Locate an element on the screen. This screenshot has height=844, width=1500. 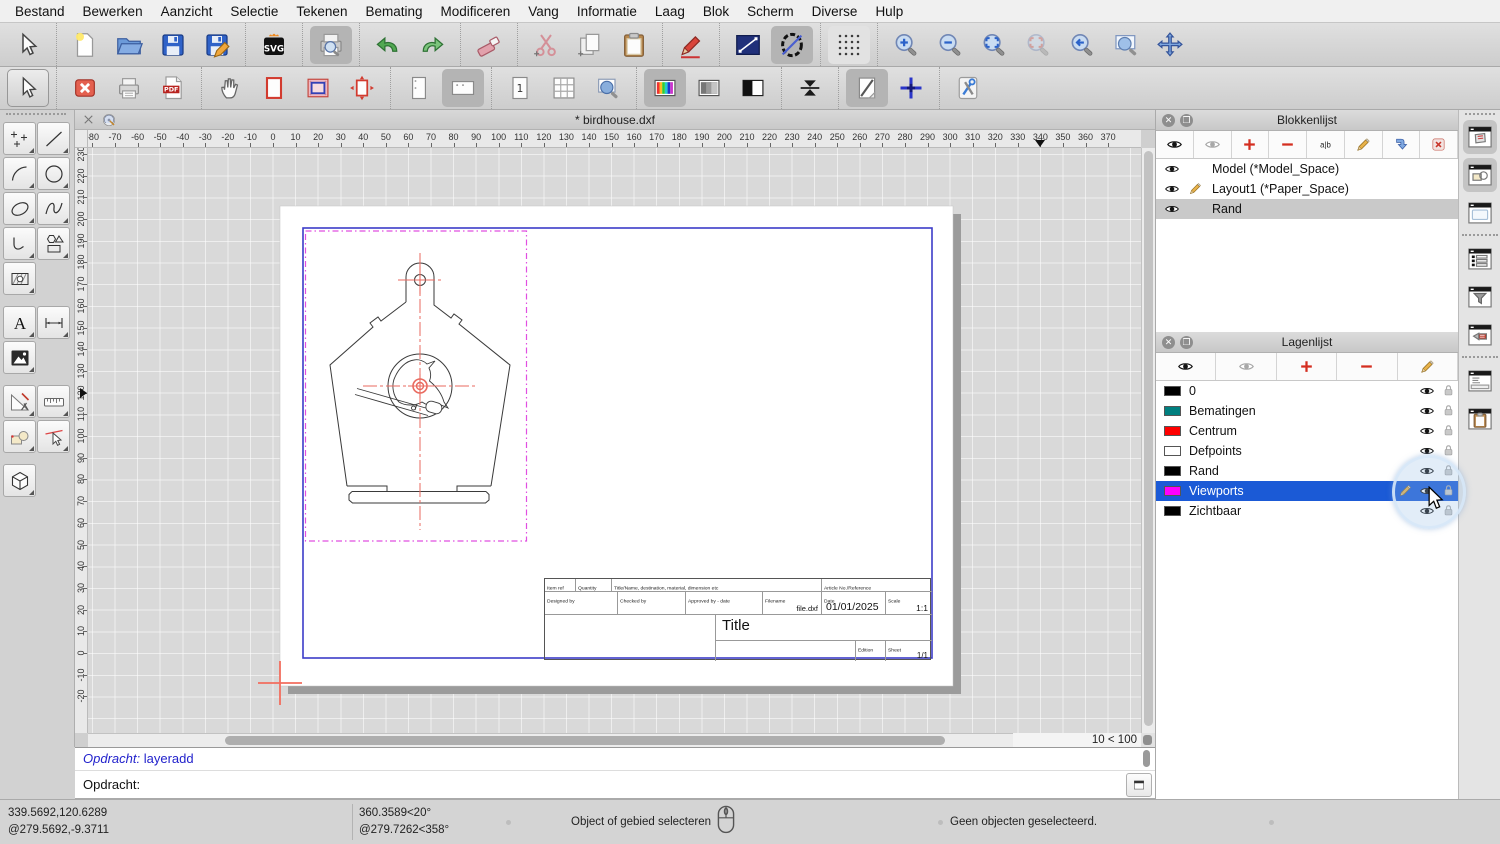
add-block-button is located at coordinates (1251, 144).